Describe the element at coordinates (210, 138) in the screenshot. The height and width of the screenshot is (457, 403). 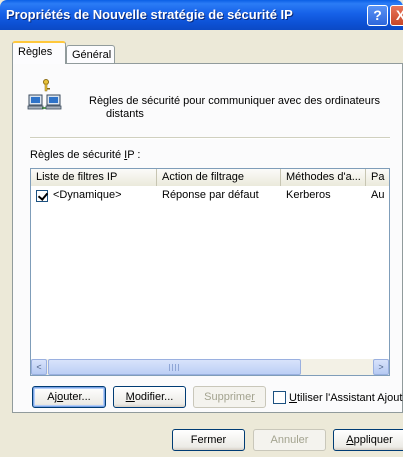
I see `separator-line` at that location.